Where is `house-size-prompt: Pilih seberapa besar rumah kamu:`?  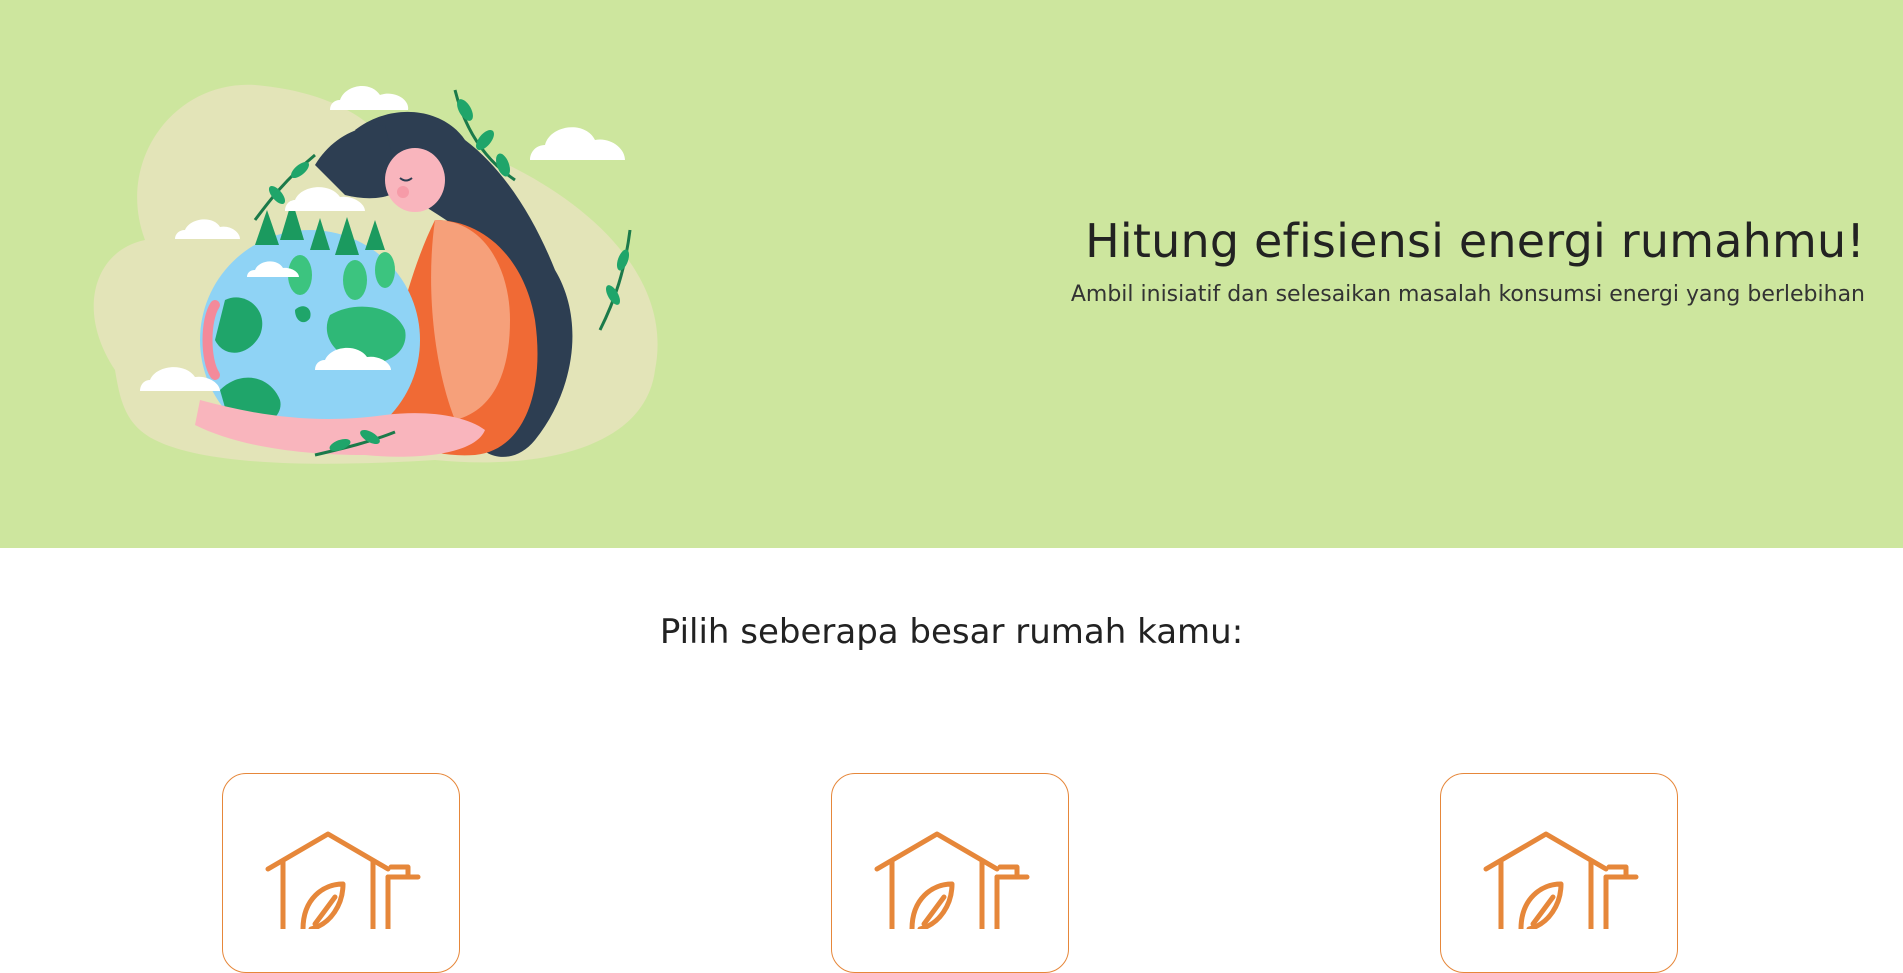
house-size-prompt: Pilih seberapa besar rumah kamu: is located at coordinates (951, 632).